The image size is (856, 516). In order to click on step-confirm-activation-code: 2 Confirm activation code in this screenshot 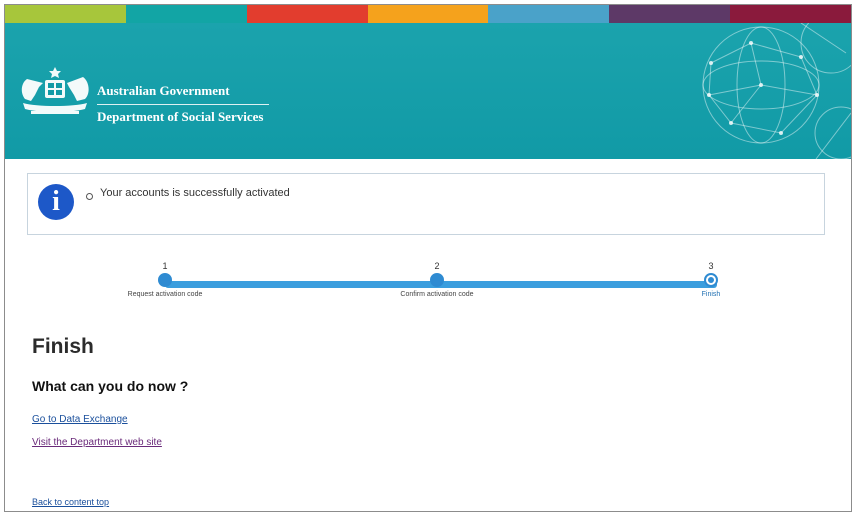, I will do `click(437, 279)`.